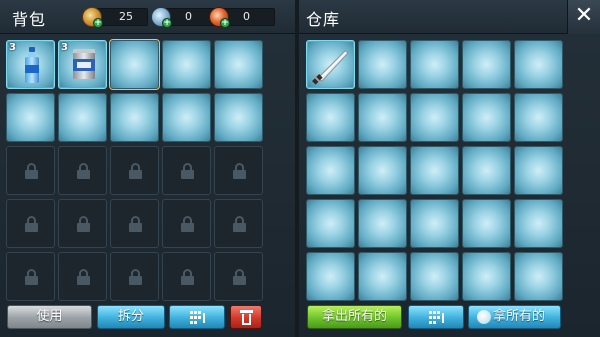  What do you see at coordinates (49, 317) in the screenshot?
I see `use-button: 使用` at bounding box center [49, 317].